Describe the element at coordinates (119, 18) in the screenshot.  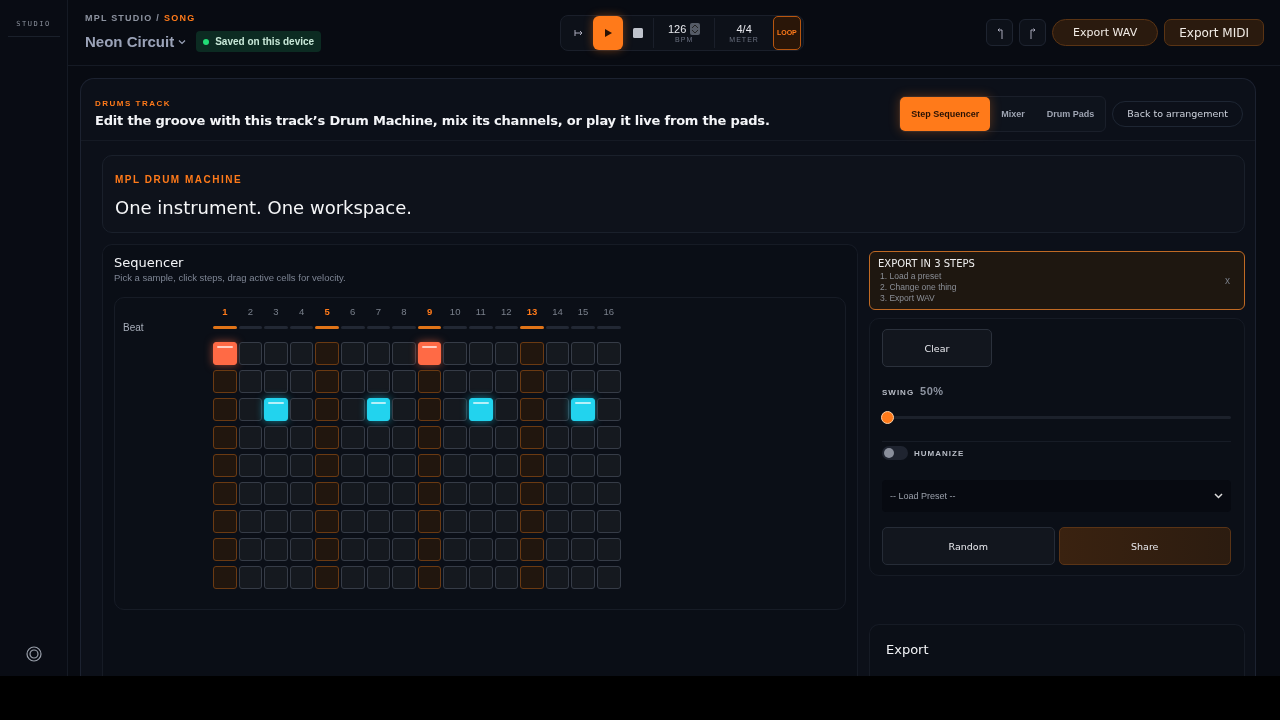
I see `breadcrumb-root: MPL STUDIO` at that location.